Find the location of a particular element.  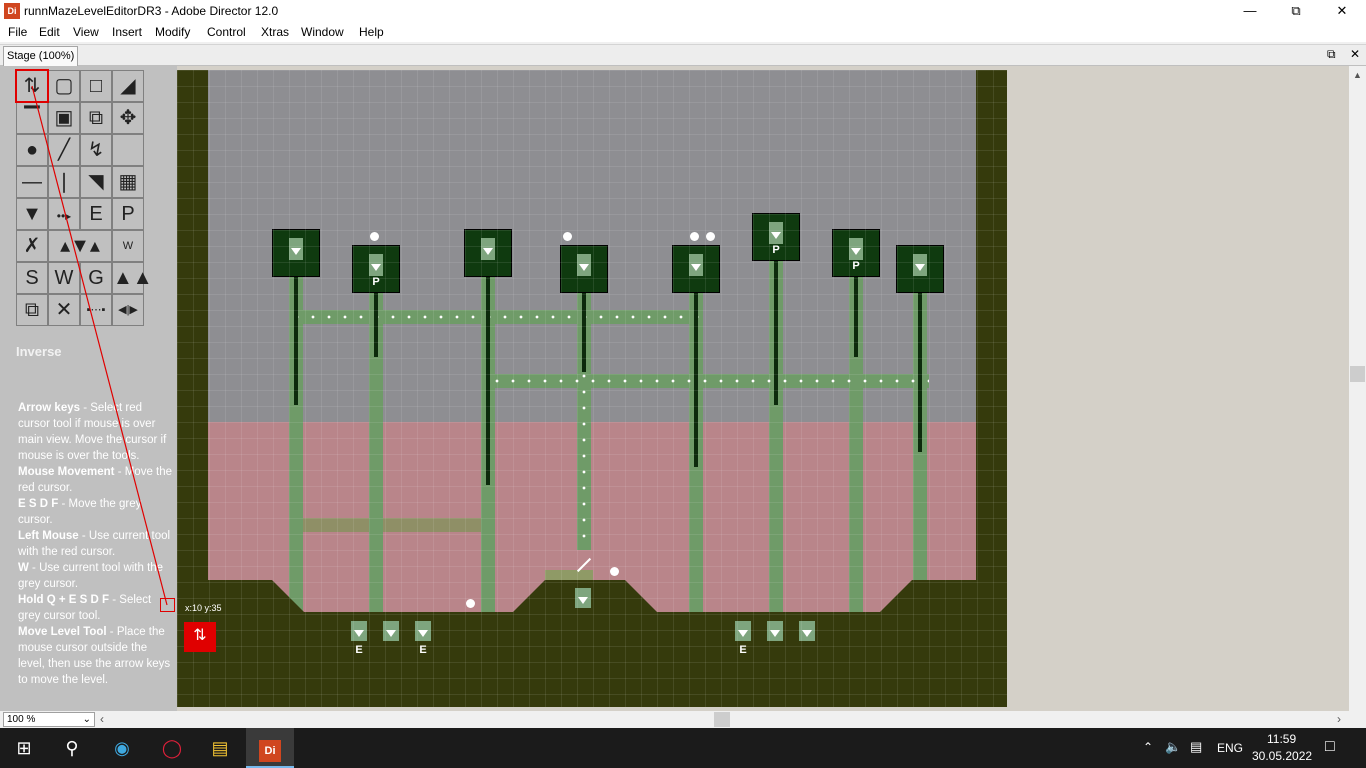

menu-view: View is located at coordinates (86, 32).